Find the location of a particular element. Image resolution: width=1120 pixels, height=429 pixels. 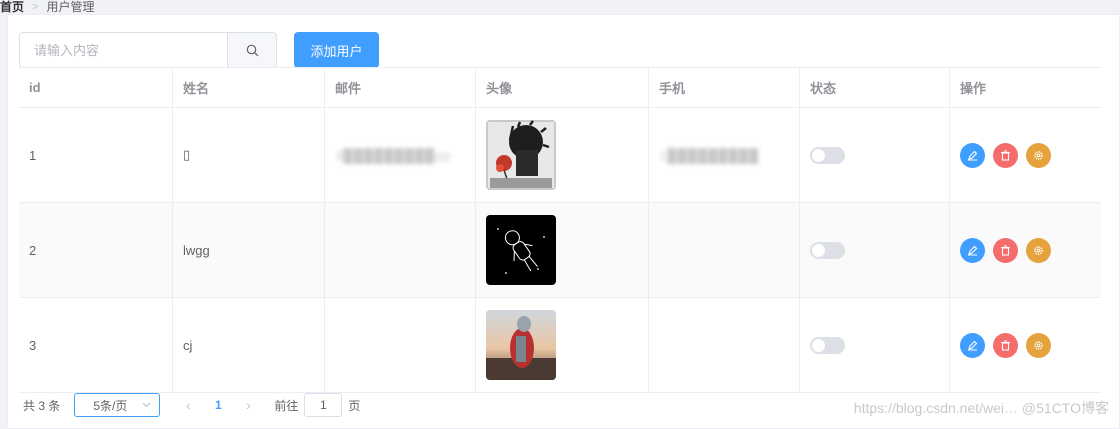

column-header-actions: 操作 is located at coordinates (973, 88).